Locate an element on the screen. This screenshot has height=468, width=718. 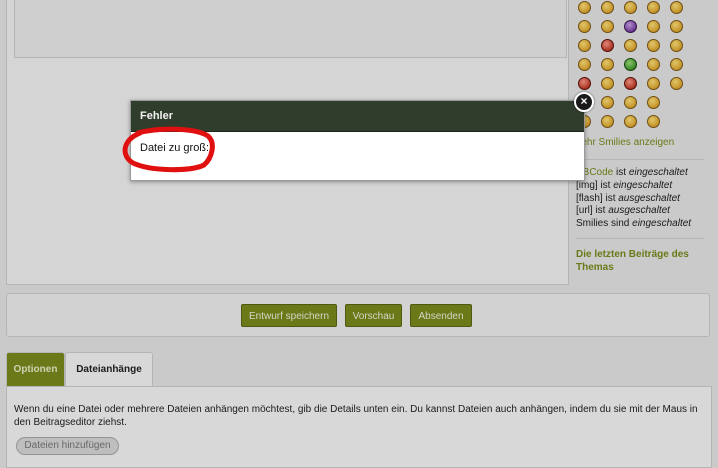
red-highlight-annotation is located at coordinates (168, 149).